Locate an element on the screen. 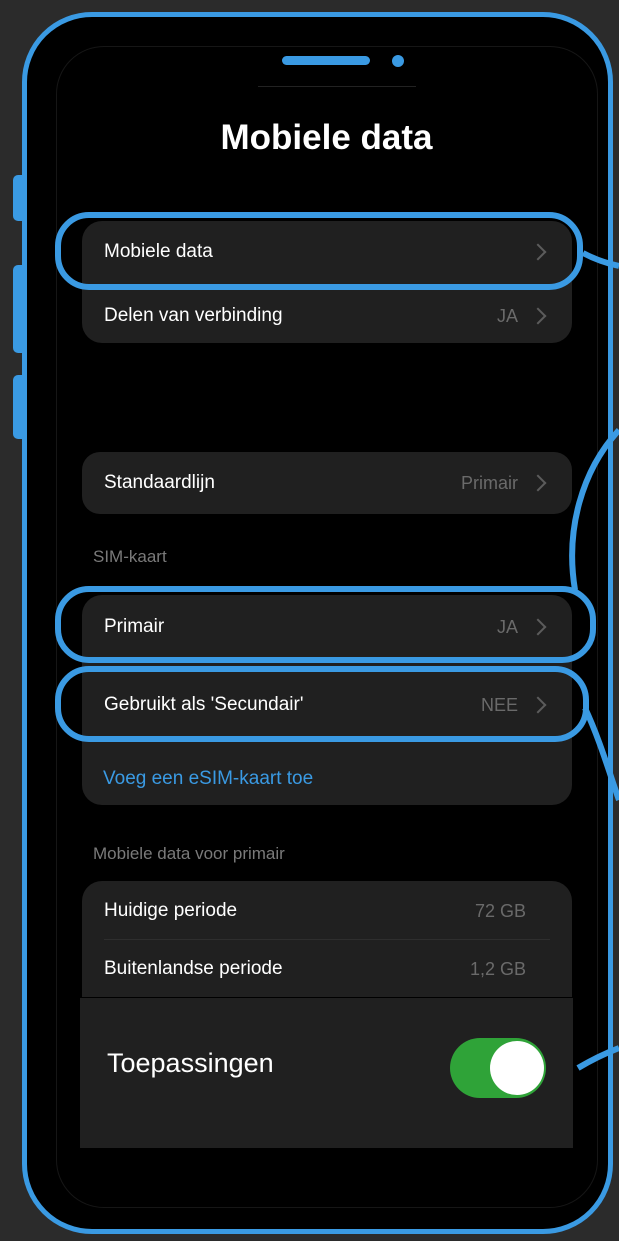 Image resolution: width=619 pixels, height=1241 pixels. callout-line-top is located at coordinates (600, 259).